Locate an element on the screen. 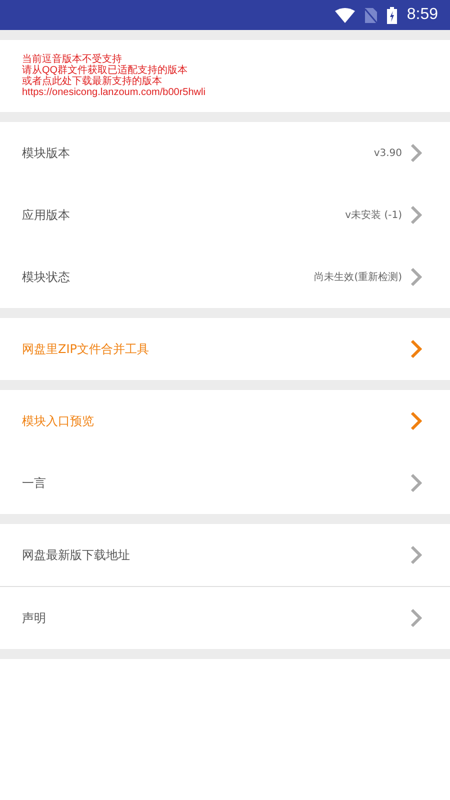 The image size is (450, 800). row-label: 模块入口预览 is located at coordinates (58, 421).